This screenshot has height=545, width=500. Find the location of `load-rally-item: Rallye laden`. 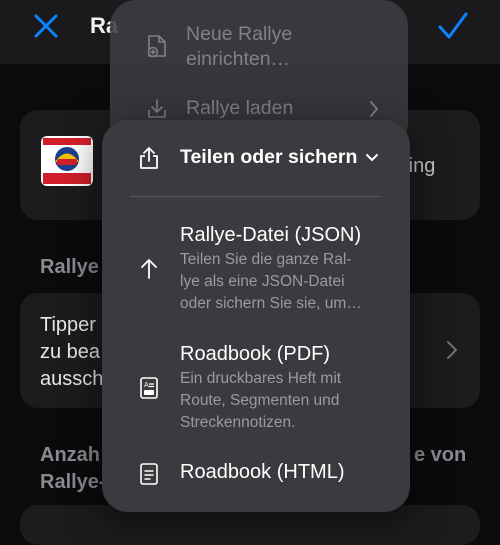

load-rally-item: Rallye laden is located at coordinates (239, 108).